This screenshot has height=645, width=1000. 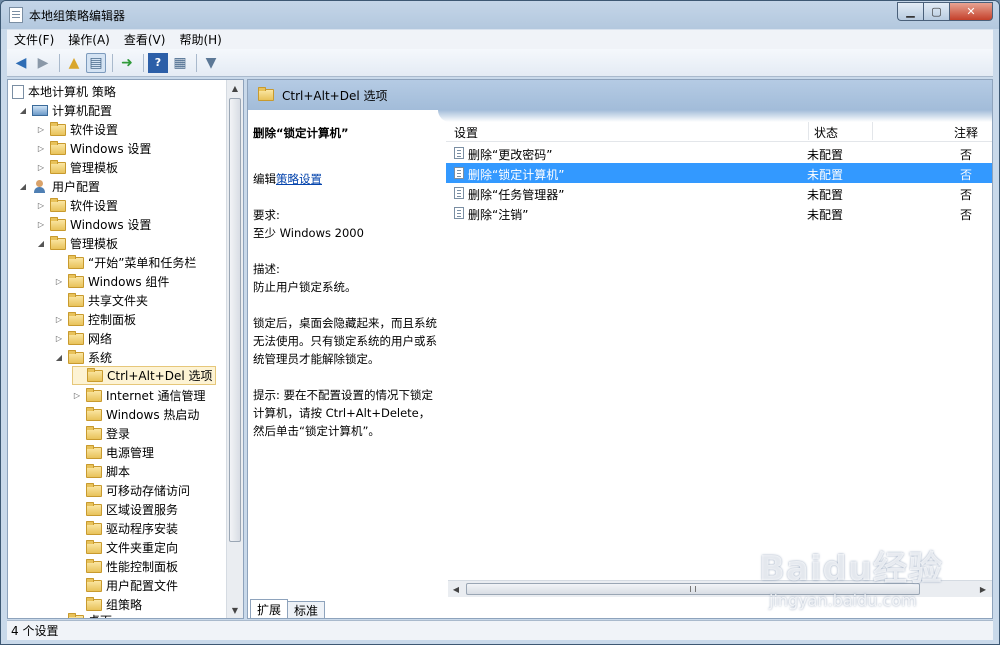 What do you see at coordinates (125, 528) in the screenshot?
I see `tree-item-driver: 驱动程序安装` at bounding box center [125, 528].